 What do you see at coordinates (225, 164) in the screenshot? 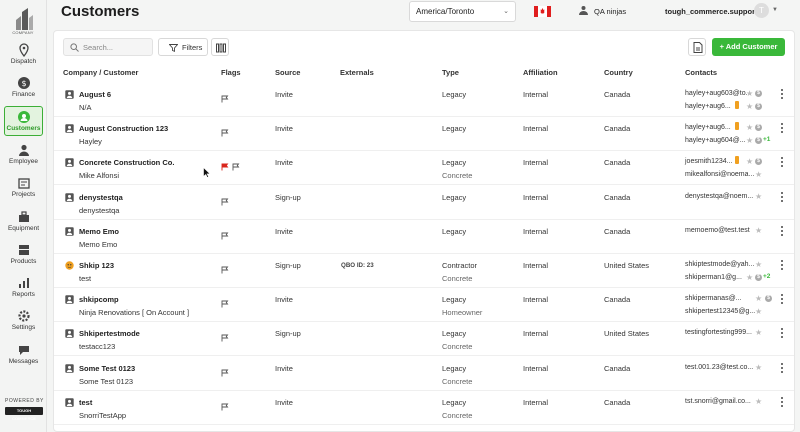
I see `red-flag-icon` at bounding box center [225, 164].